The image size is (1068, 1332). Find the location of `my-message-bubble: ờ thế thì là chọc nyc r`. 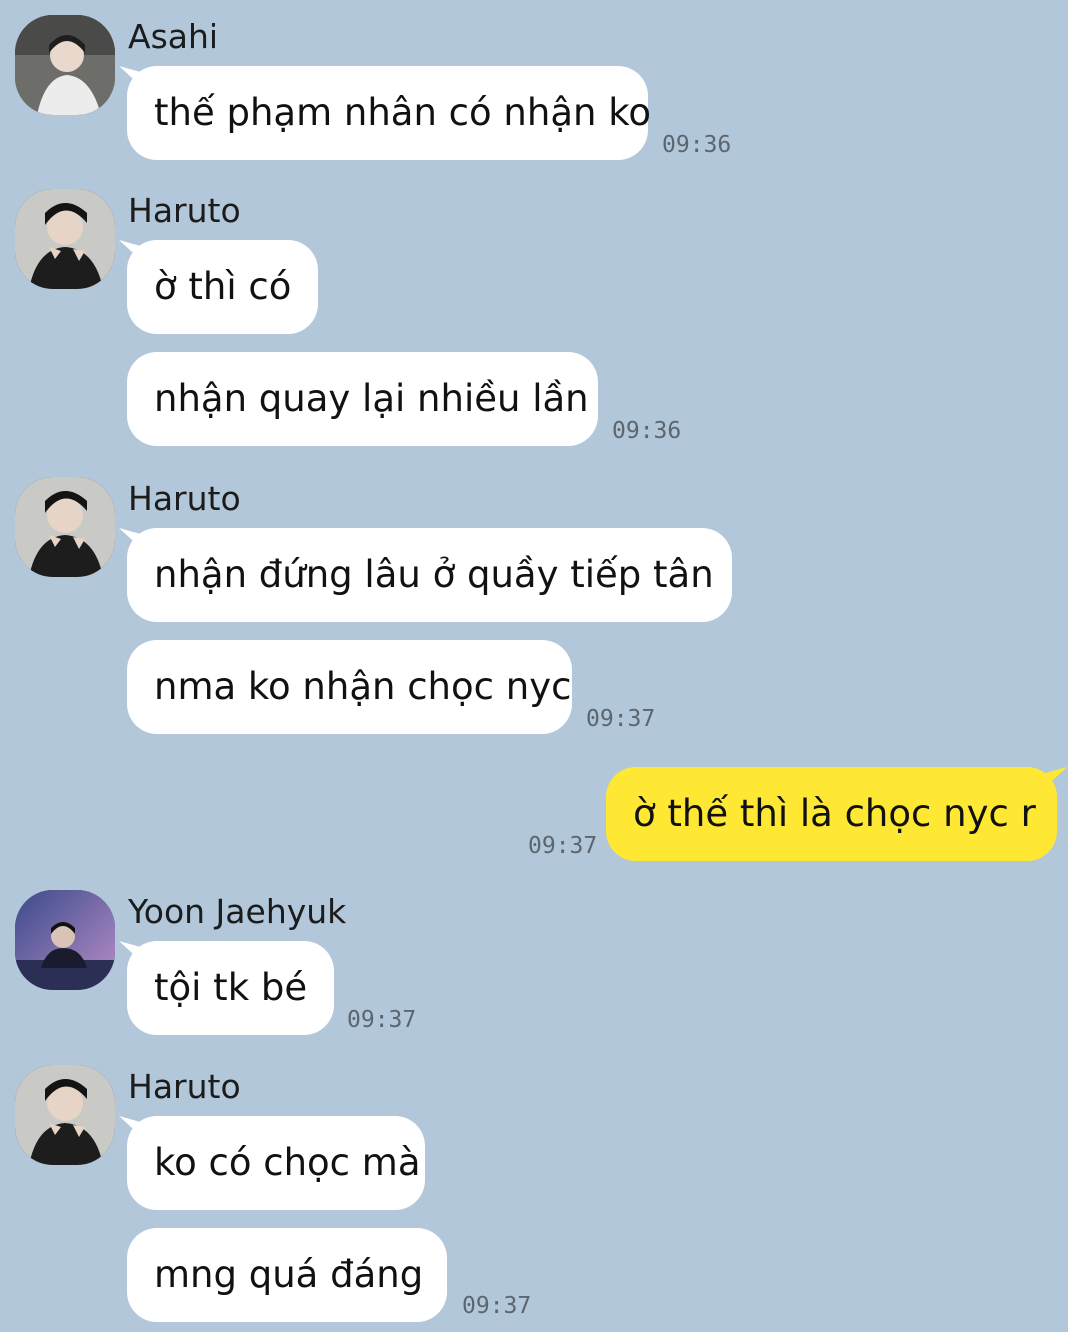

my-message-bubble: ờ thế thì là chọc nyc r is located at coordinates (831, 814).